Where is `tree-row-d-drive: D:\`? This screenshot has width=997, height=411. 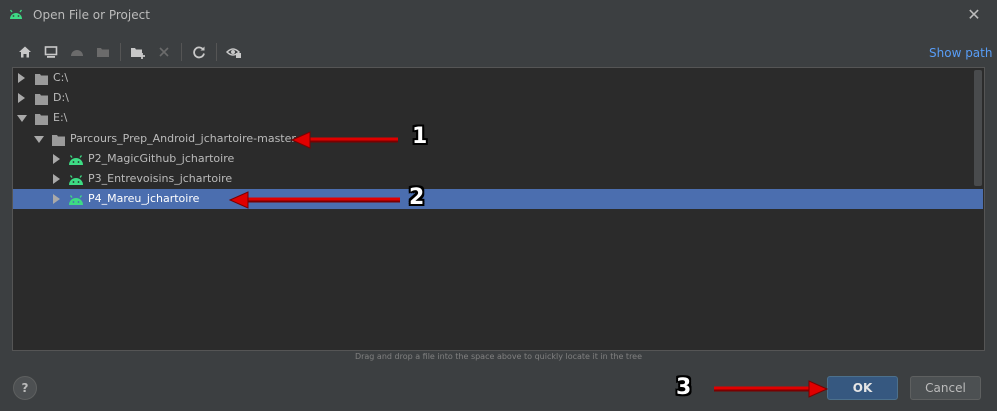
tree-row-d-drive: D:\ is located at coordinates (493, 98).